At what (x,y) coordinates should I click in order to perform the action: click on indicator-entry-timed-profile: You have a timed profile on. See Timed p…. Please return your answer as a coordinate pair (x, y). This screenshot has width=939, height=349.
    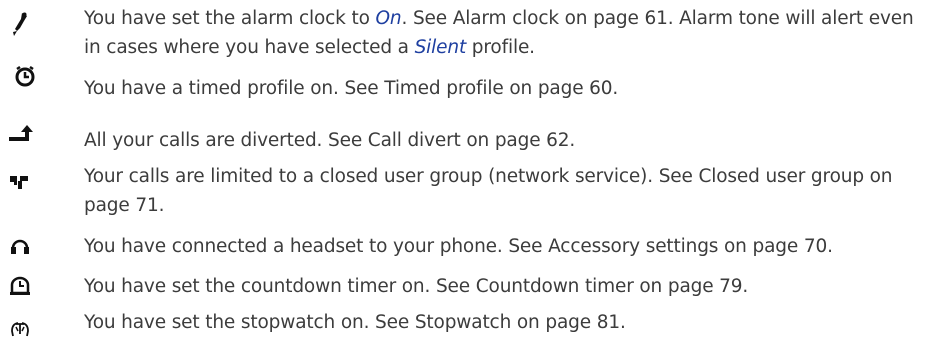
    Looking at the image, I should click on (469, 84).